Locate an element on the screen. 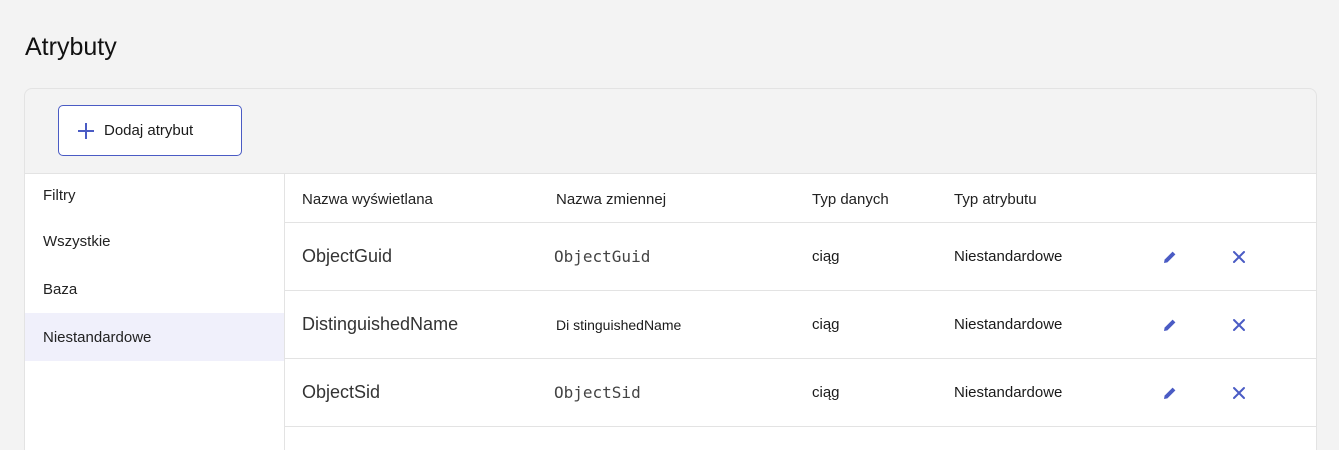  display-name-cell: DistinguishedName is located at coordinates (380, 324).